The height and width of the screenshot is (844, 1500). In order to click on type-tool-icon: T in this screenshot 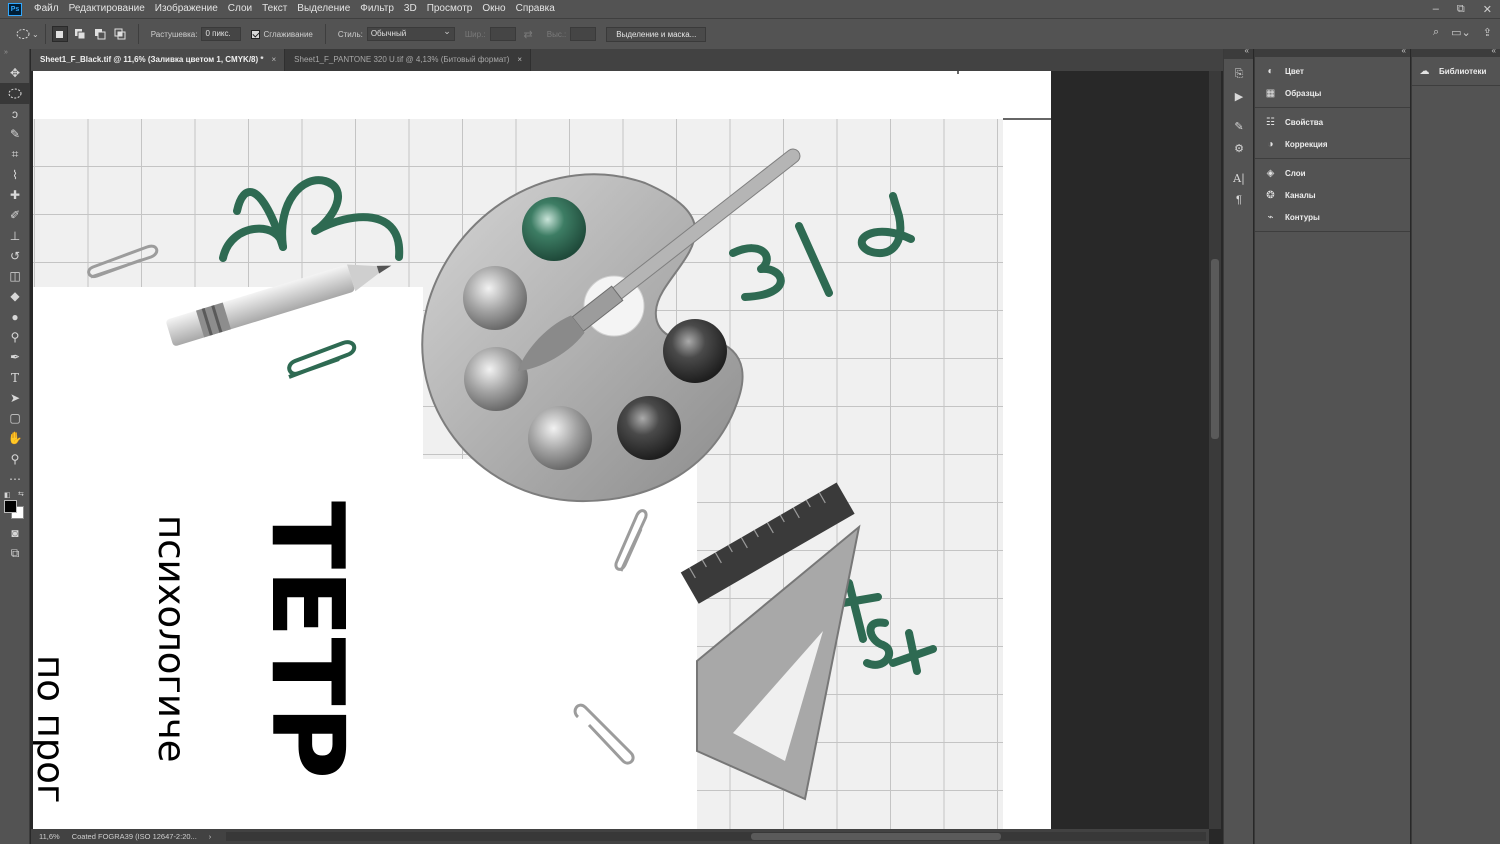, I will do `click(15, 377)`.